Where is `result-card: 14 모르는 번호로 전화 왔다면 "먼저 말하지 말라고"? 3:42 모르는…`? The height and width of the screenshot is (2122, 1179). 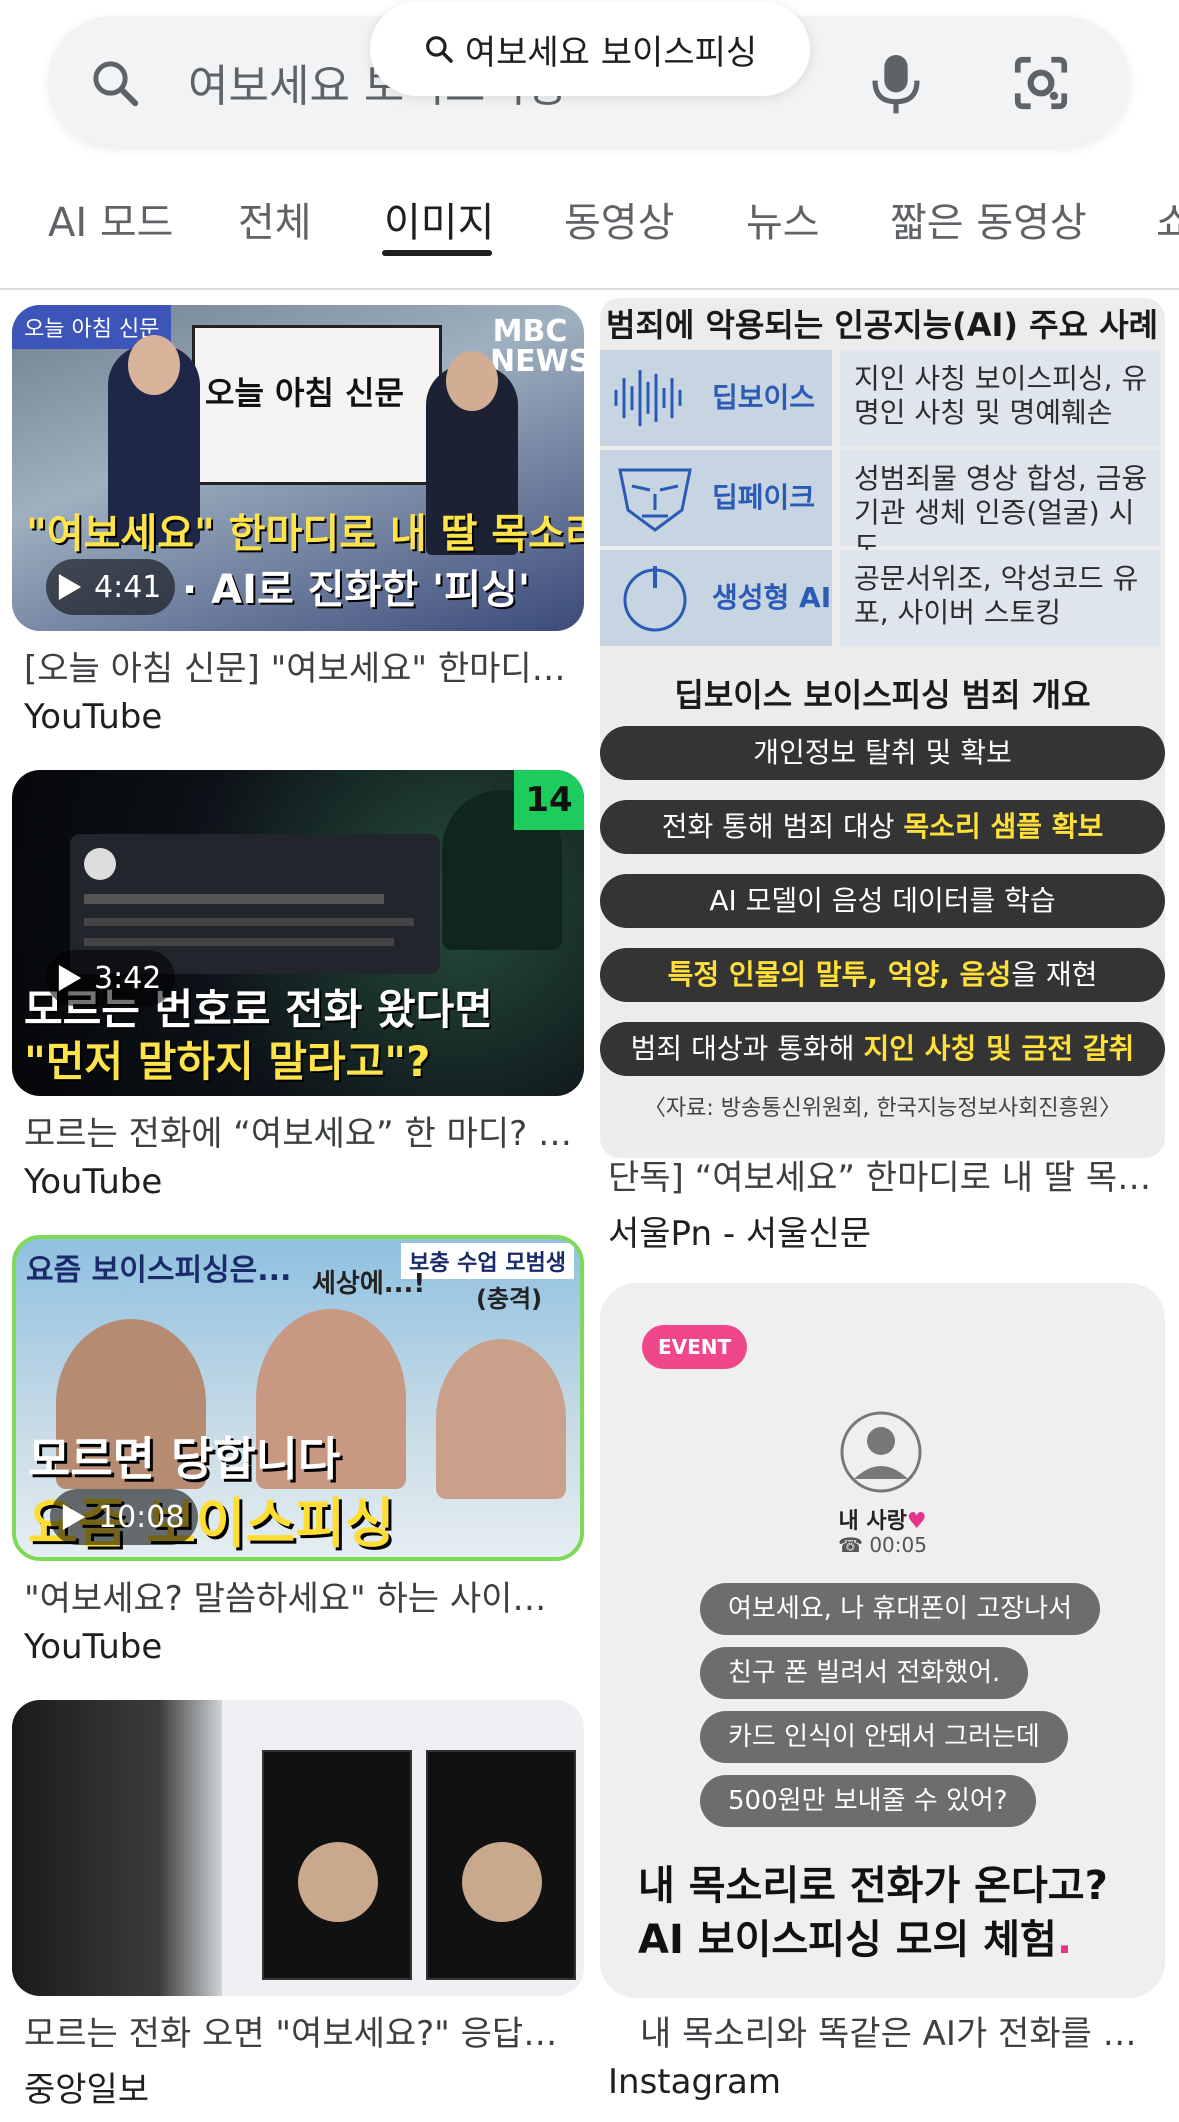
result-card: 14 모르는 번호로 전화 왔다면 "먼저 말하지 말라고"? 3:42 모르는… is located at coordinates (298, 990).